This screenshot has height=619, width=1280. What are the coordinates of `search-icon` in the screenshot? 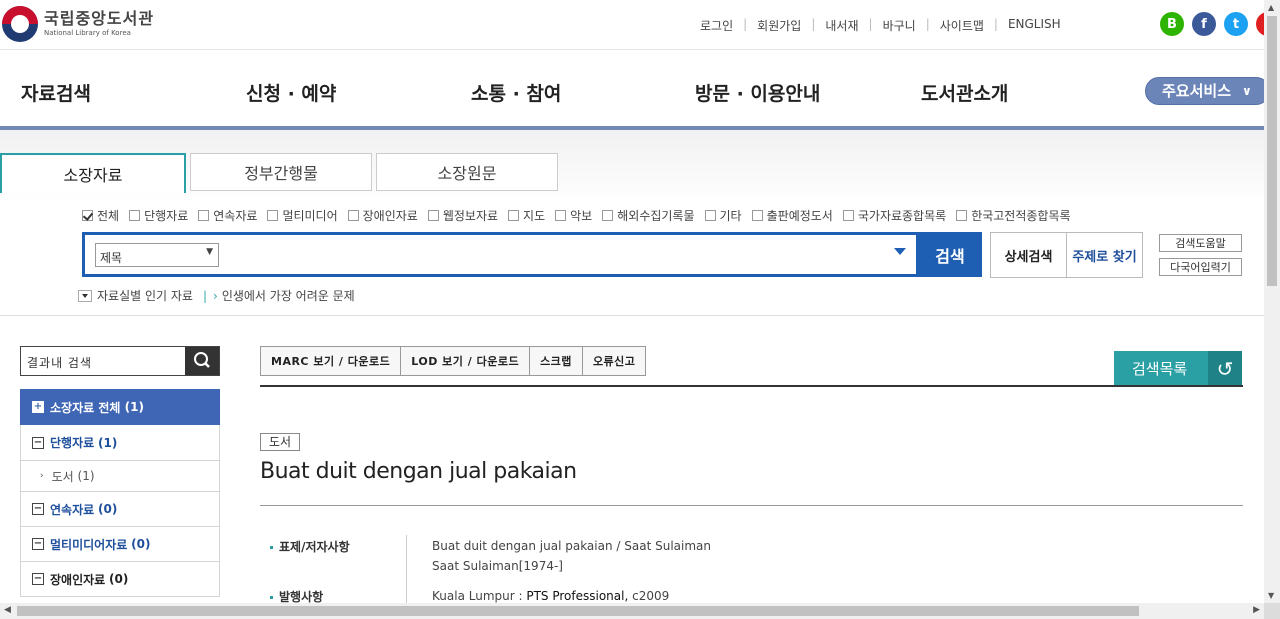 It's located at (202, 361).